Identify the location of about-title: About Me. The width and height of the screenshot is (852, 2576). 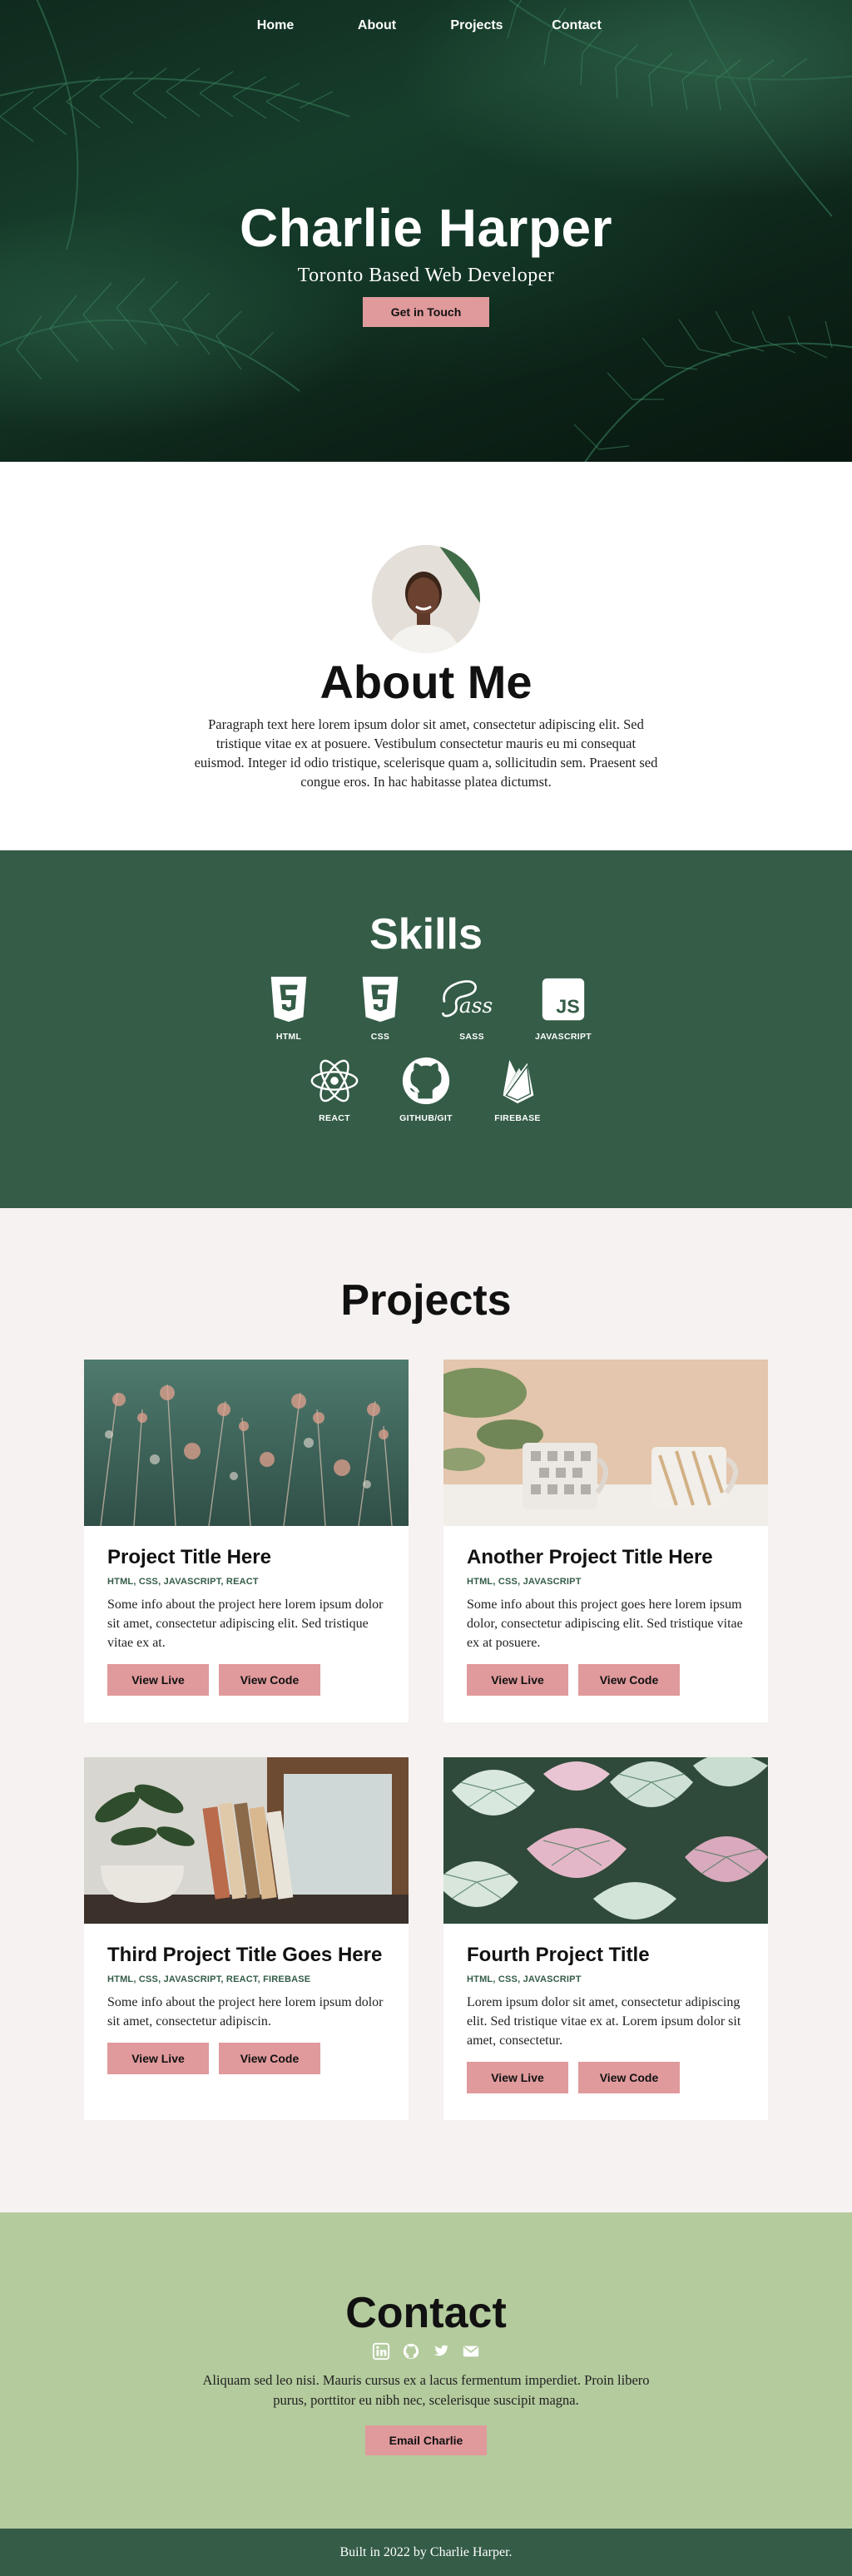
(426, 682).